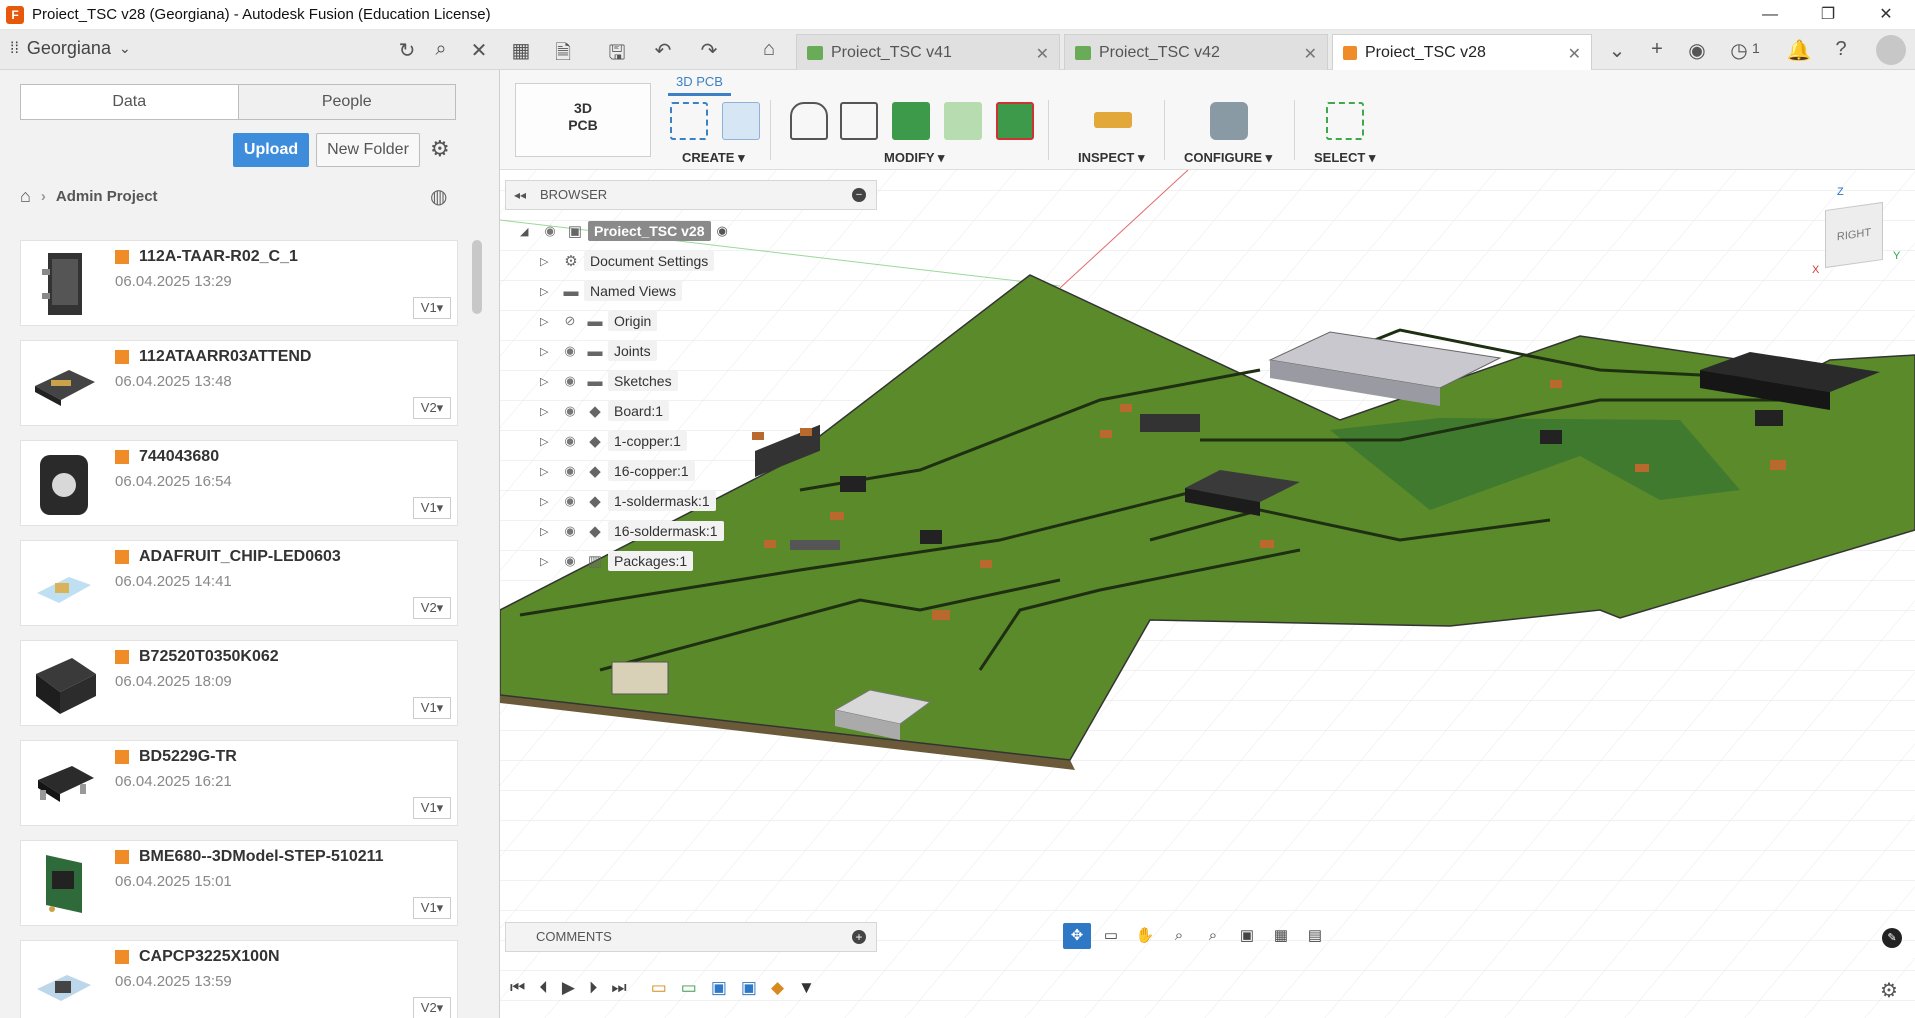 The image size is (1915, 1018). What do you see at coordinates (1228, 158) in the screenshot?
I see `configure-menu: CONFIGURE ▾` at bounding box center [1228, 158].